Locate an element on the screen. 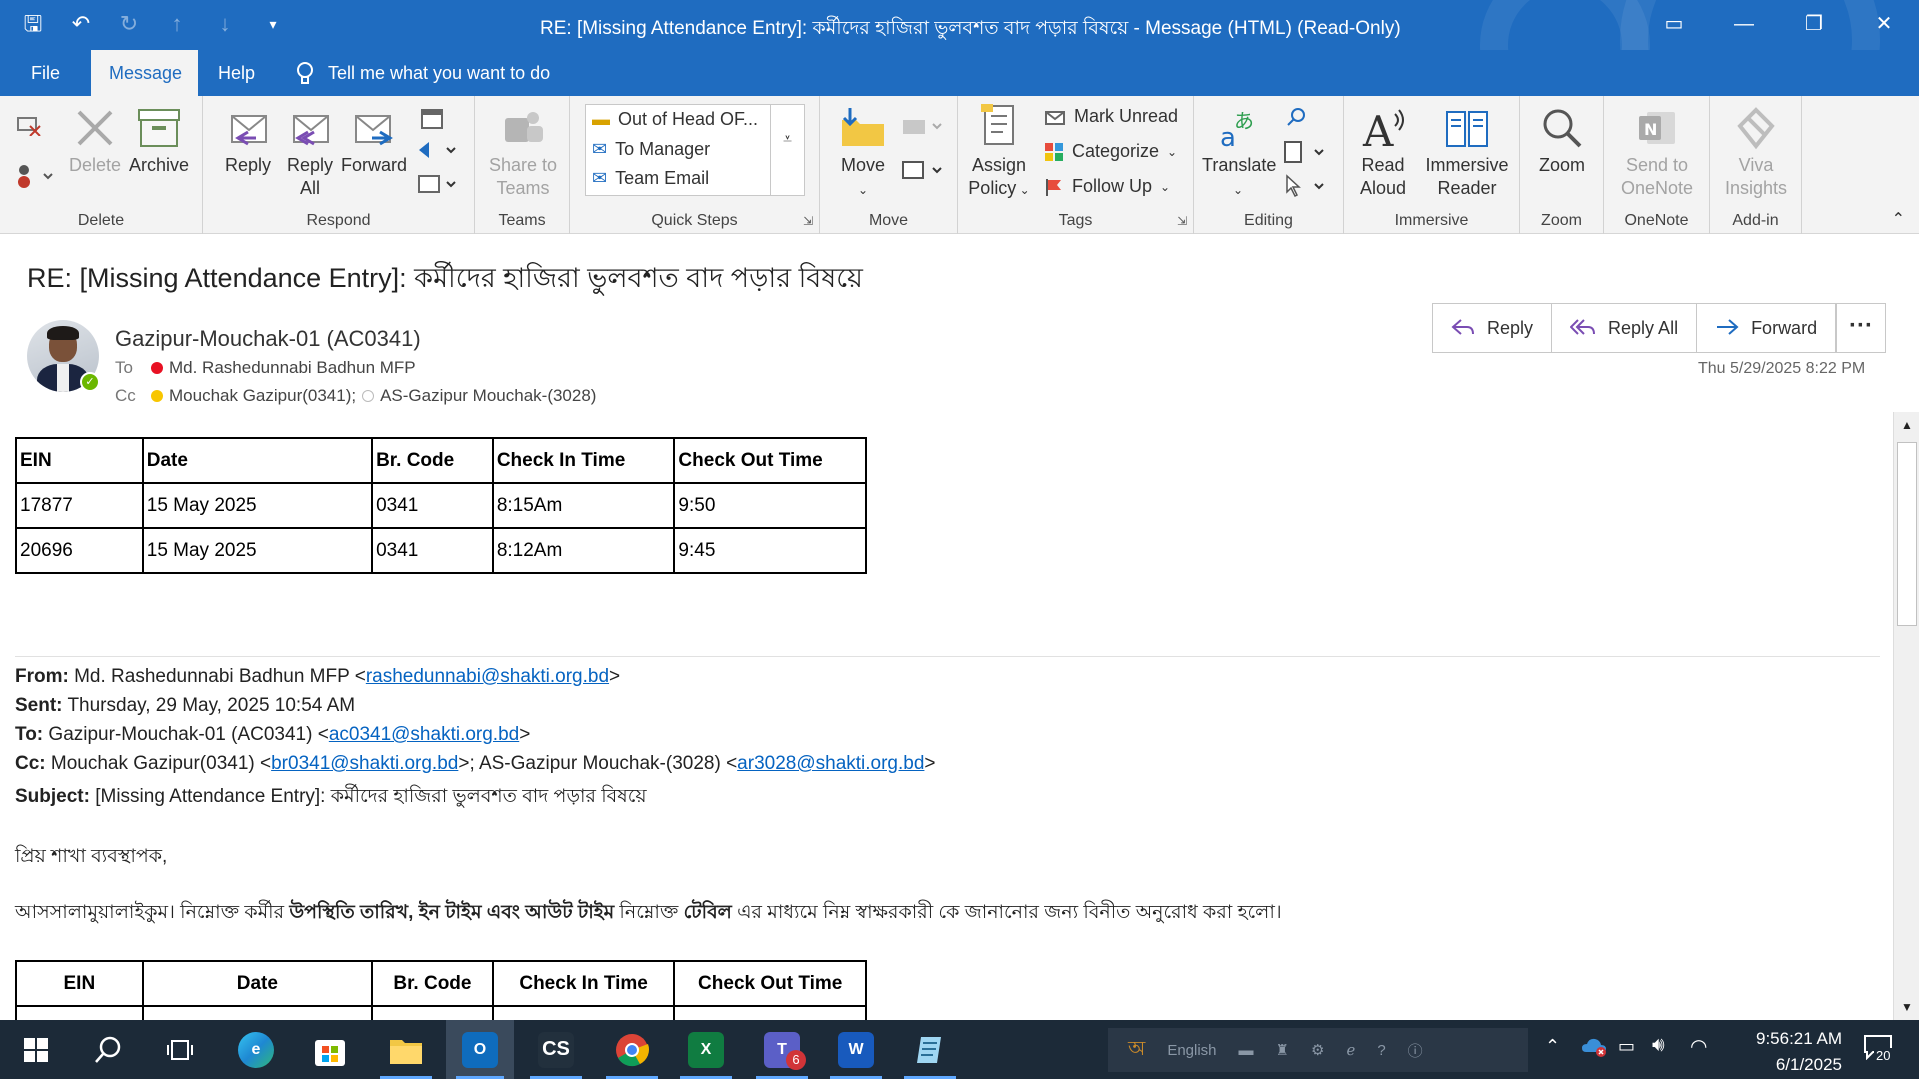 The image size is (1919, 1079). settings-icon: ⚙ is located at coordinates (1317, 1050).